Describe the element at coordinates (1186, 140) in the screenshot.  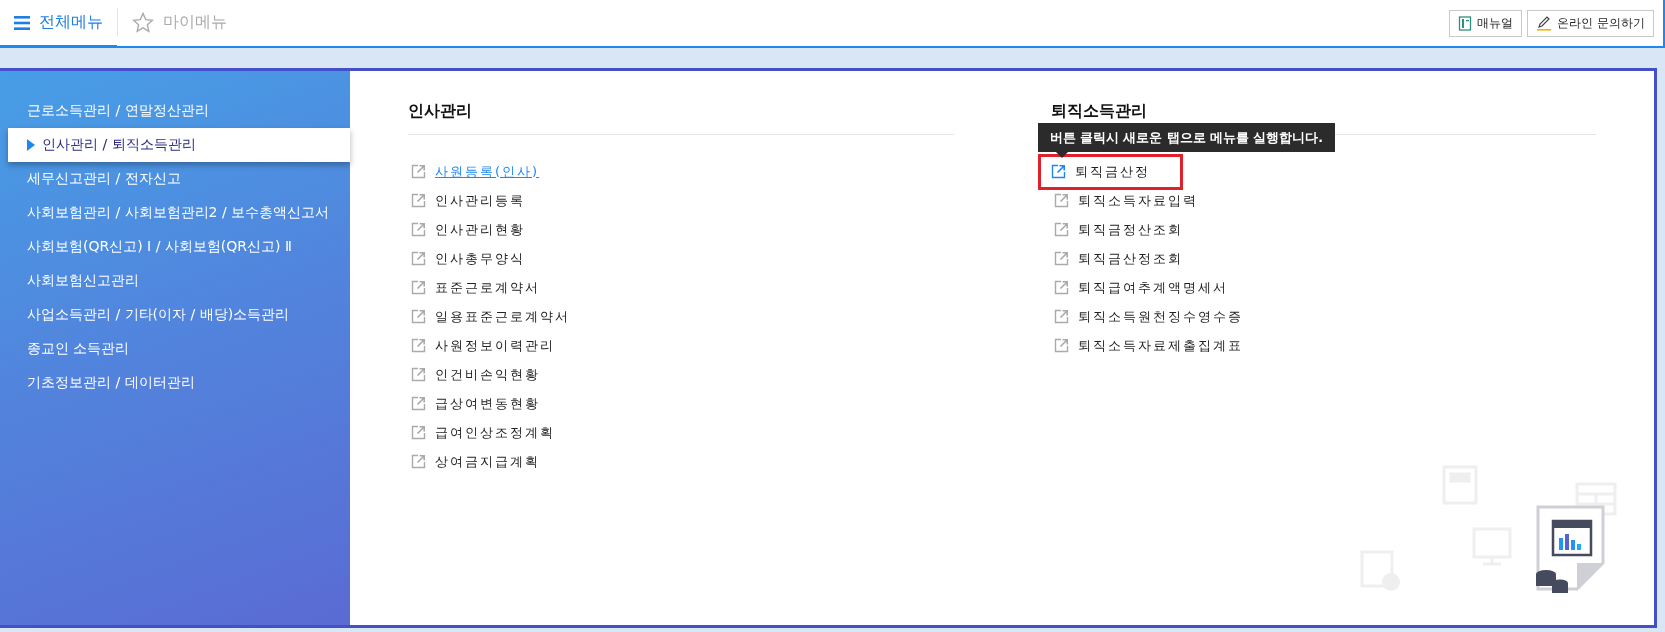
I see `tooltip: 버튼 클릭시 새로운 탭으로 메뉴를 실행합니다.` at that location.